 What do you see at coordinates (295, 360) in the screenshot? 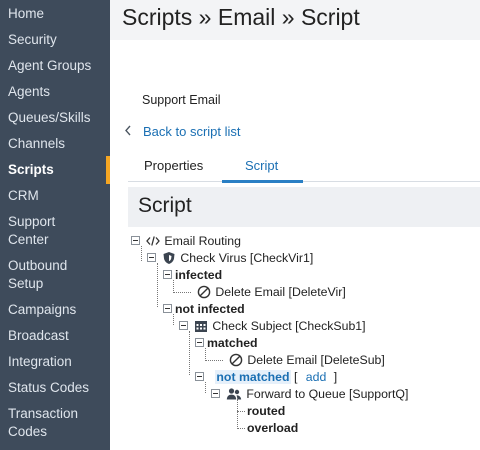
I see `tree-node-delete-sub: Delete Email [DeleteSub]` at bounding box center [295, 360].